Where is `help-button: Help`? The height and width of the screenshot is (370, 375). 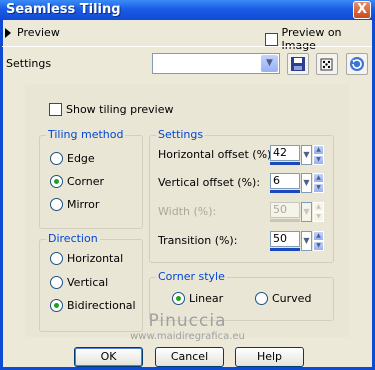 help-button: Help is located at coordinates (269, 357).